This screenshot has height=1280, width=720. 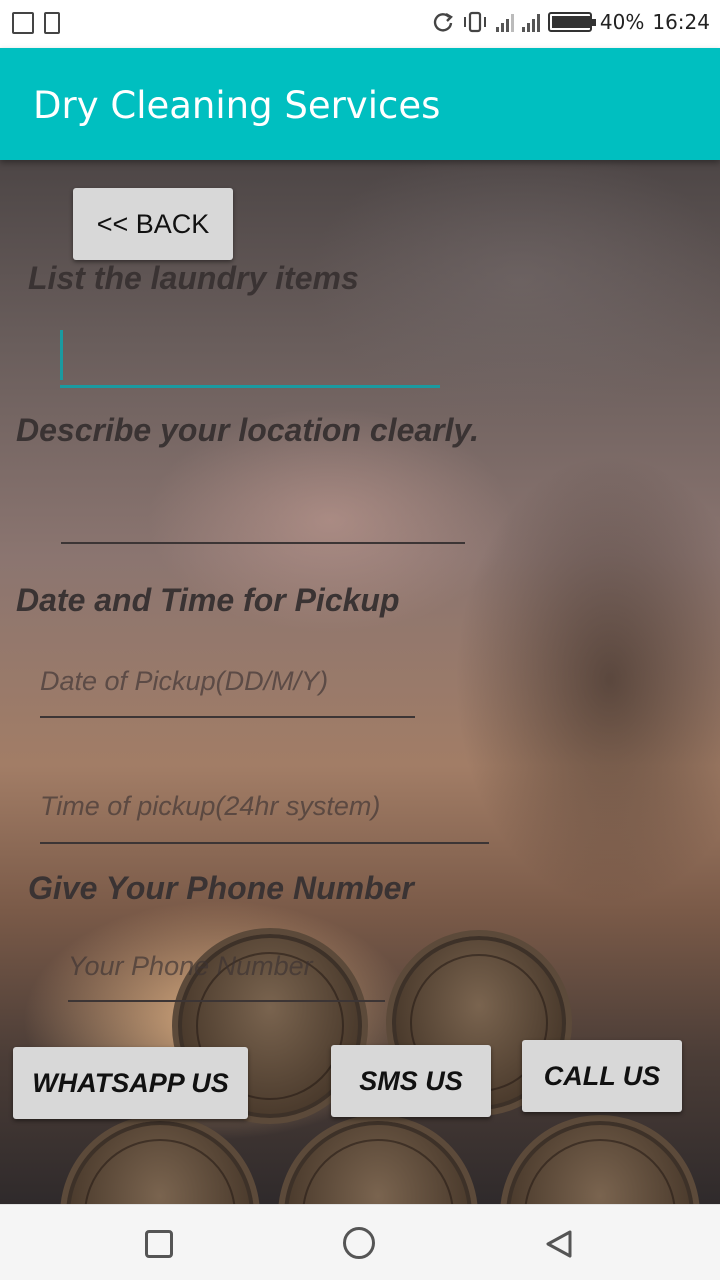 I want to click on rotate-icon, so click(x=443, y=22).